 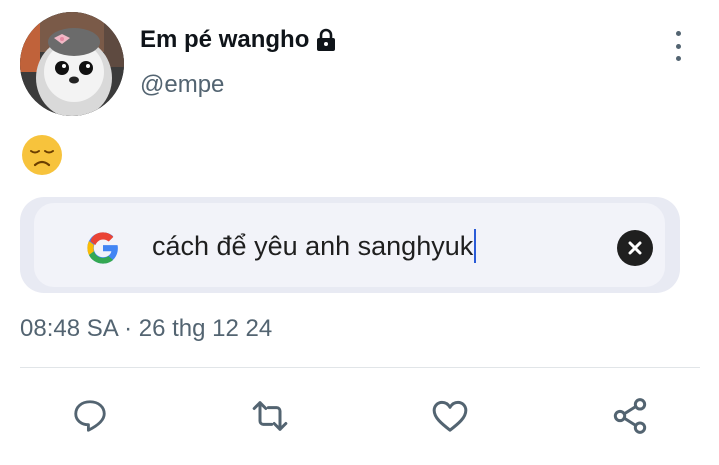 What do you see at coordinates (182, 85) in the screenshot?
I see `author-handle: @empe` at bounding box center [182, 85].